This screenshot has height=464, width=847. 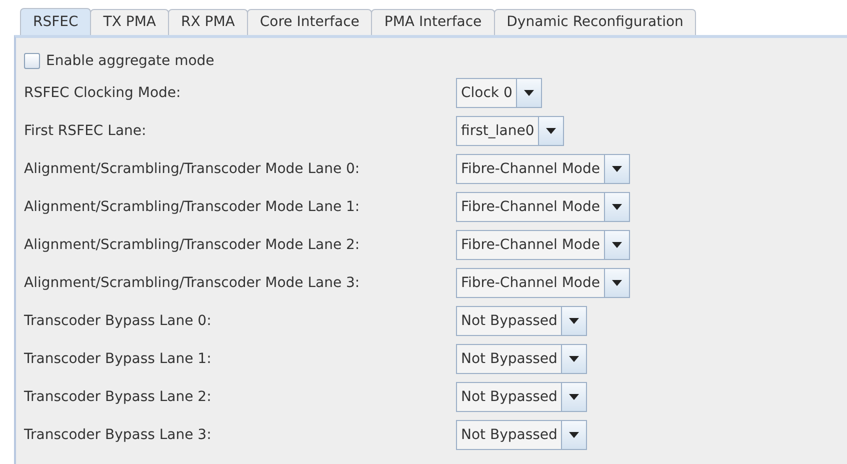 I want to click on setting-label: Alignment/Scrambling/Transcoder Mode Lane 1:, so click(x=192, y=207).